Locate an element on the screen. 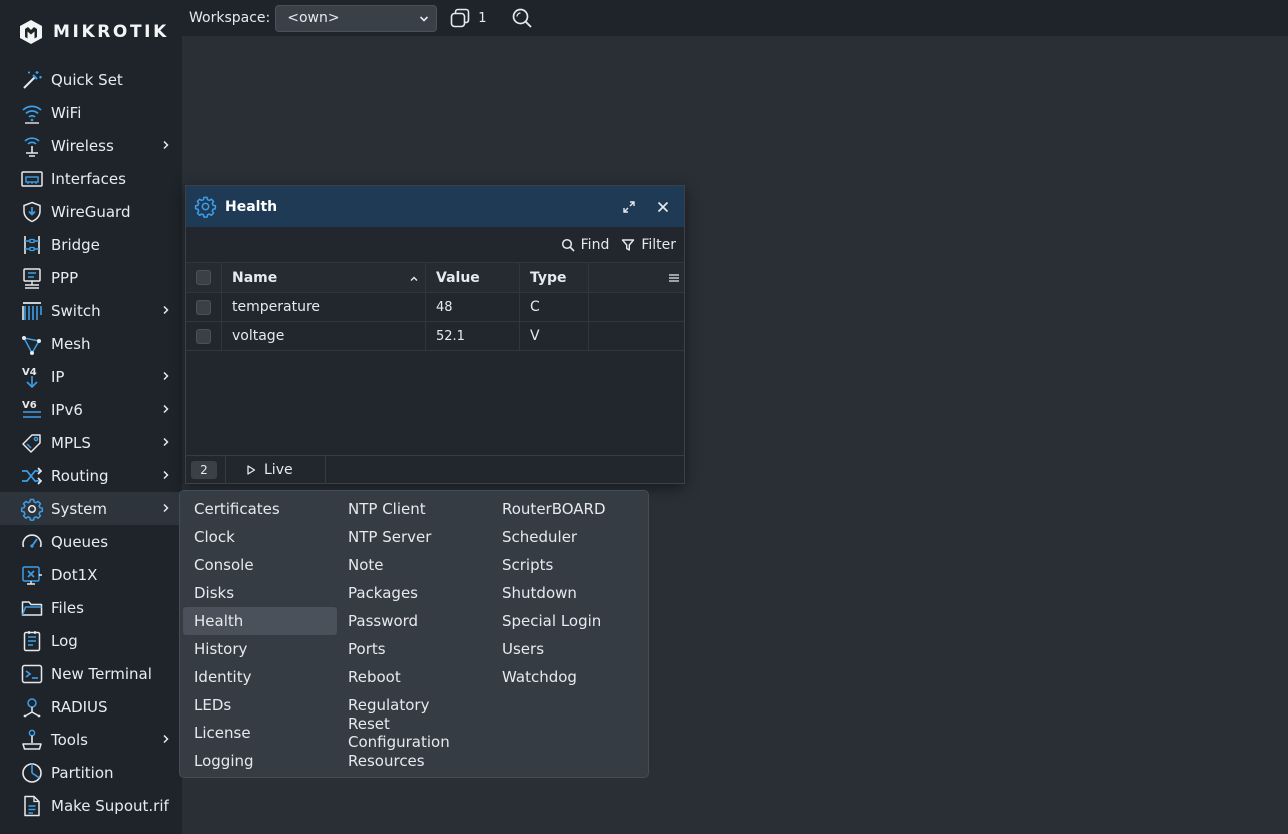 This screenshot has width=1288, height=834. column-header-type: Type is located at coordinates (554, 277).